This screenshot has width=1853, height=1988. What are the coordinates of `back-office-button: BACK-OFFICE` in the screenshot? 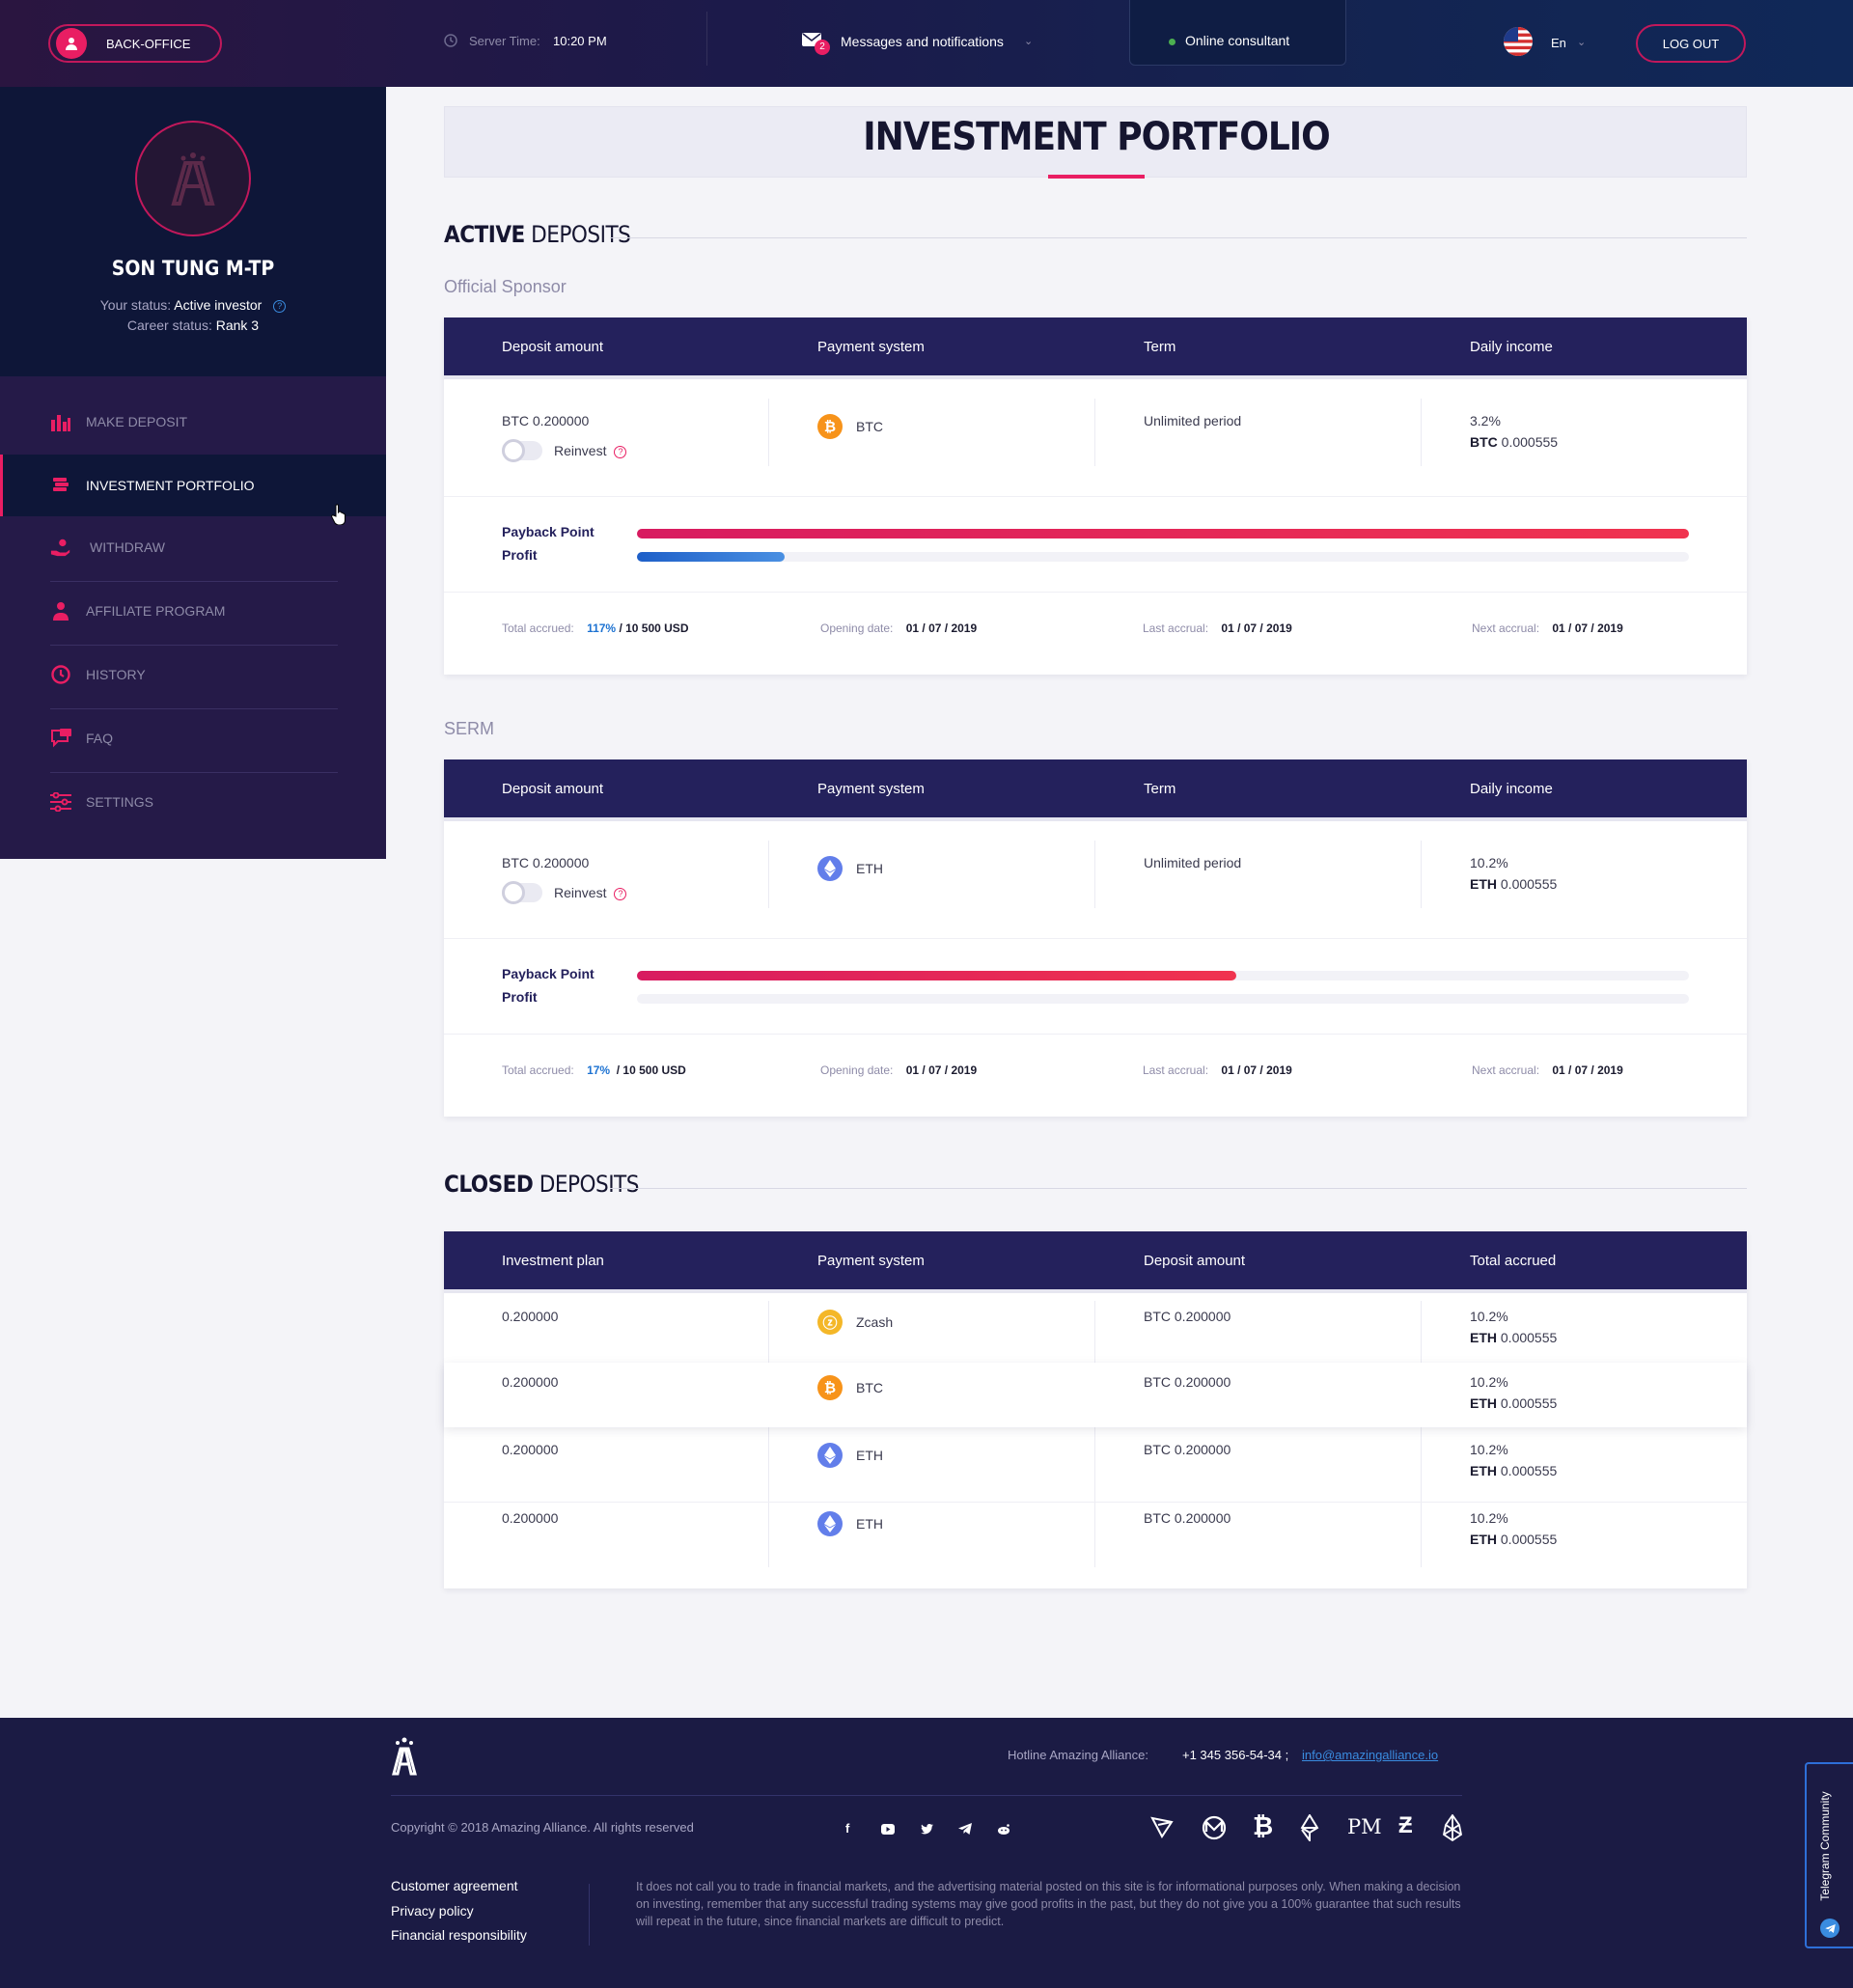 It's located at (135, 43).